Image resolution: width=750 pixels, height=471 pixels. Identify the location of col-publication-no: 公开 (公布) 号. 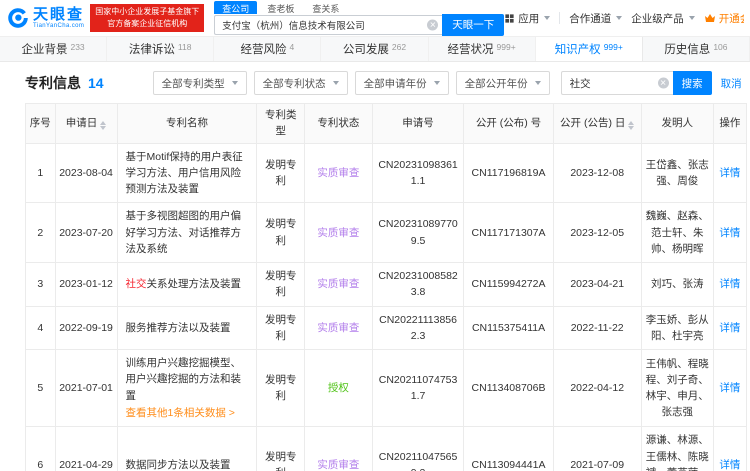
(508, 123).